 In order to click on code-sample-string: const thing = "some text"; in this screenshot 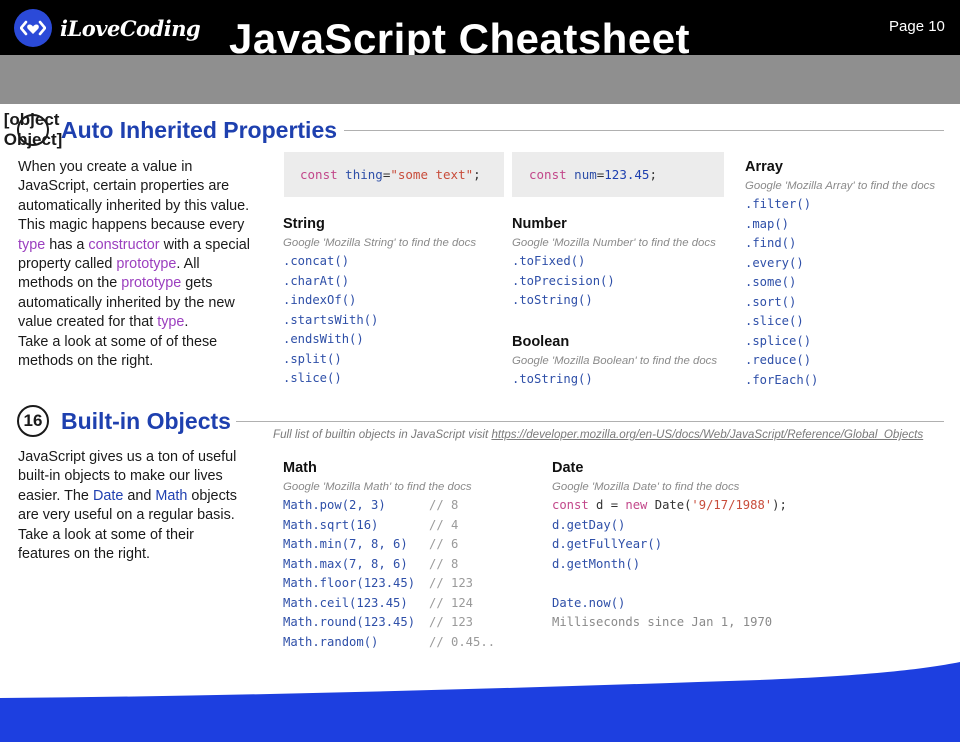, I will do `click(394, 174)`.